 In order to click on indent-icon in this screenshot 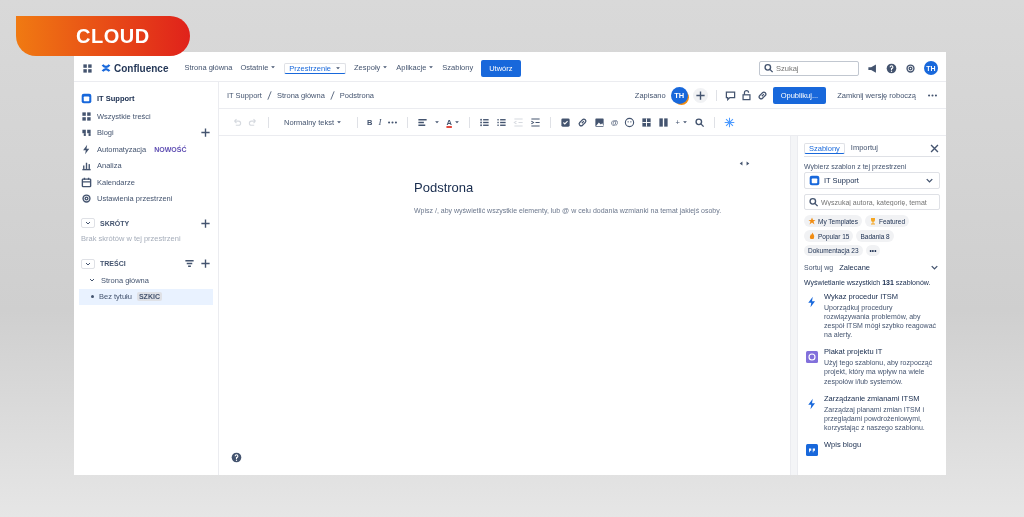, I will do `click(535, 122)`.